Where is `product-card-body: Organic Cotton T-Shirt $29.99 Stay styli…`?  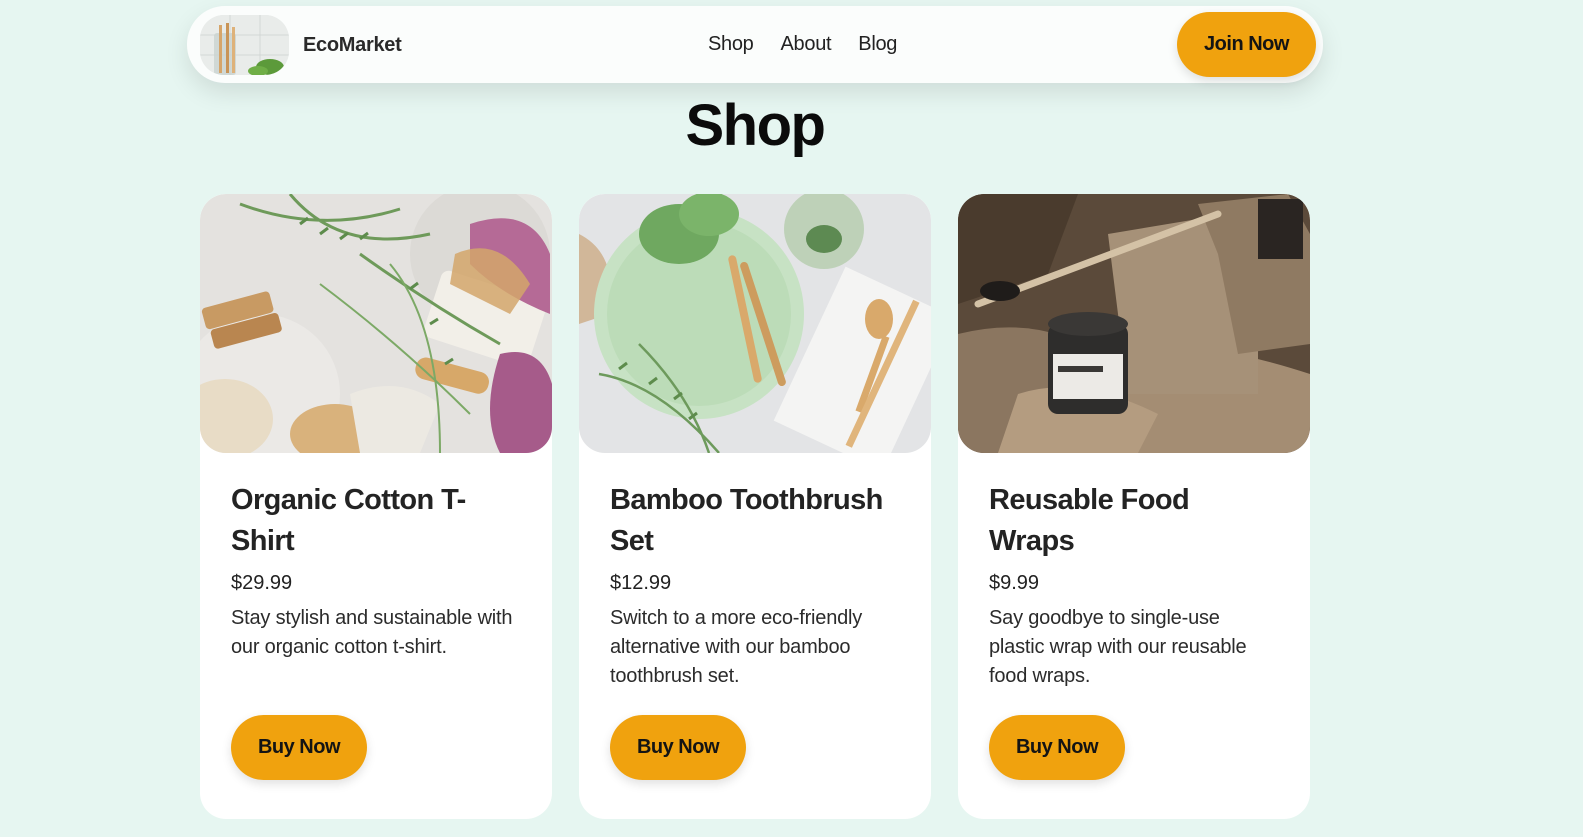
product-card-body: Organic Cotton T-Shirt $29.99 Stay styli… is located at coordinates (376, 557).